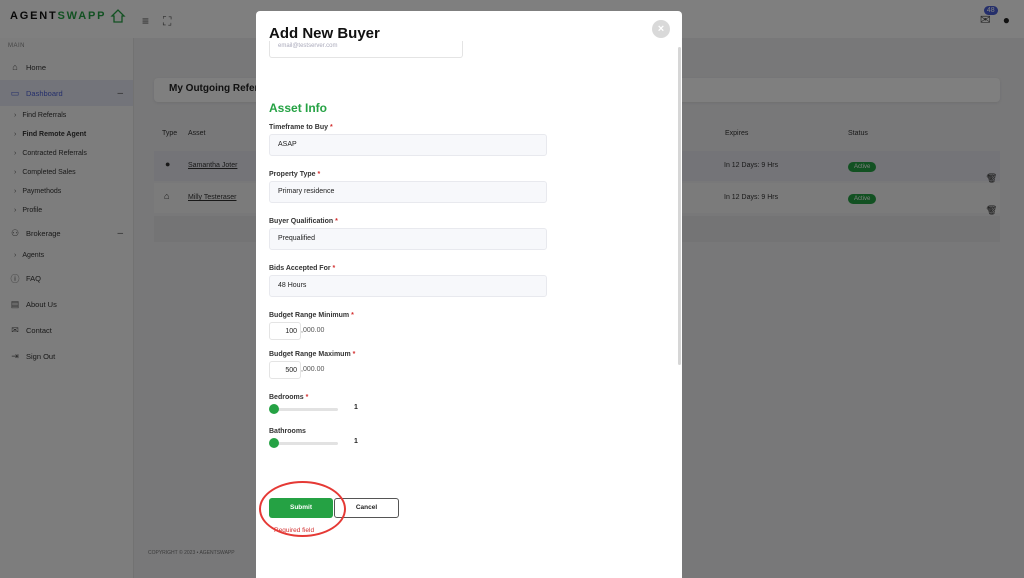 The height and width of the screenshot is (578, 1024). Describe the element at coordinates (301, 127) in the screenshot. I see `timeframe-label: Timeframe to Buy *` at that location.